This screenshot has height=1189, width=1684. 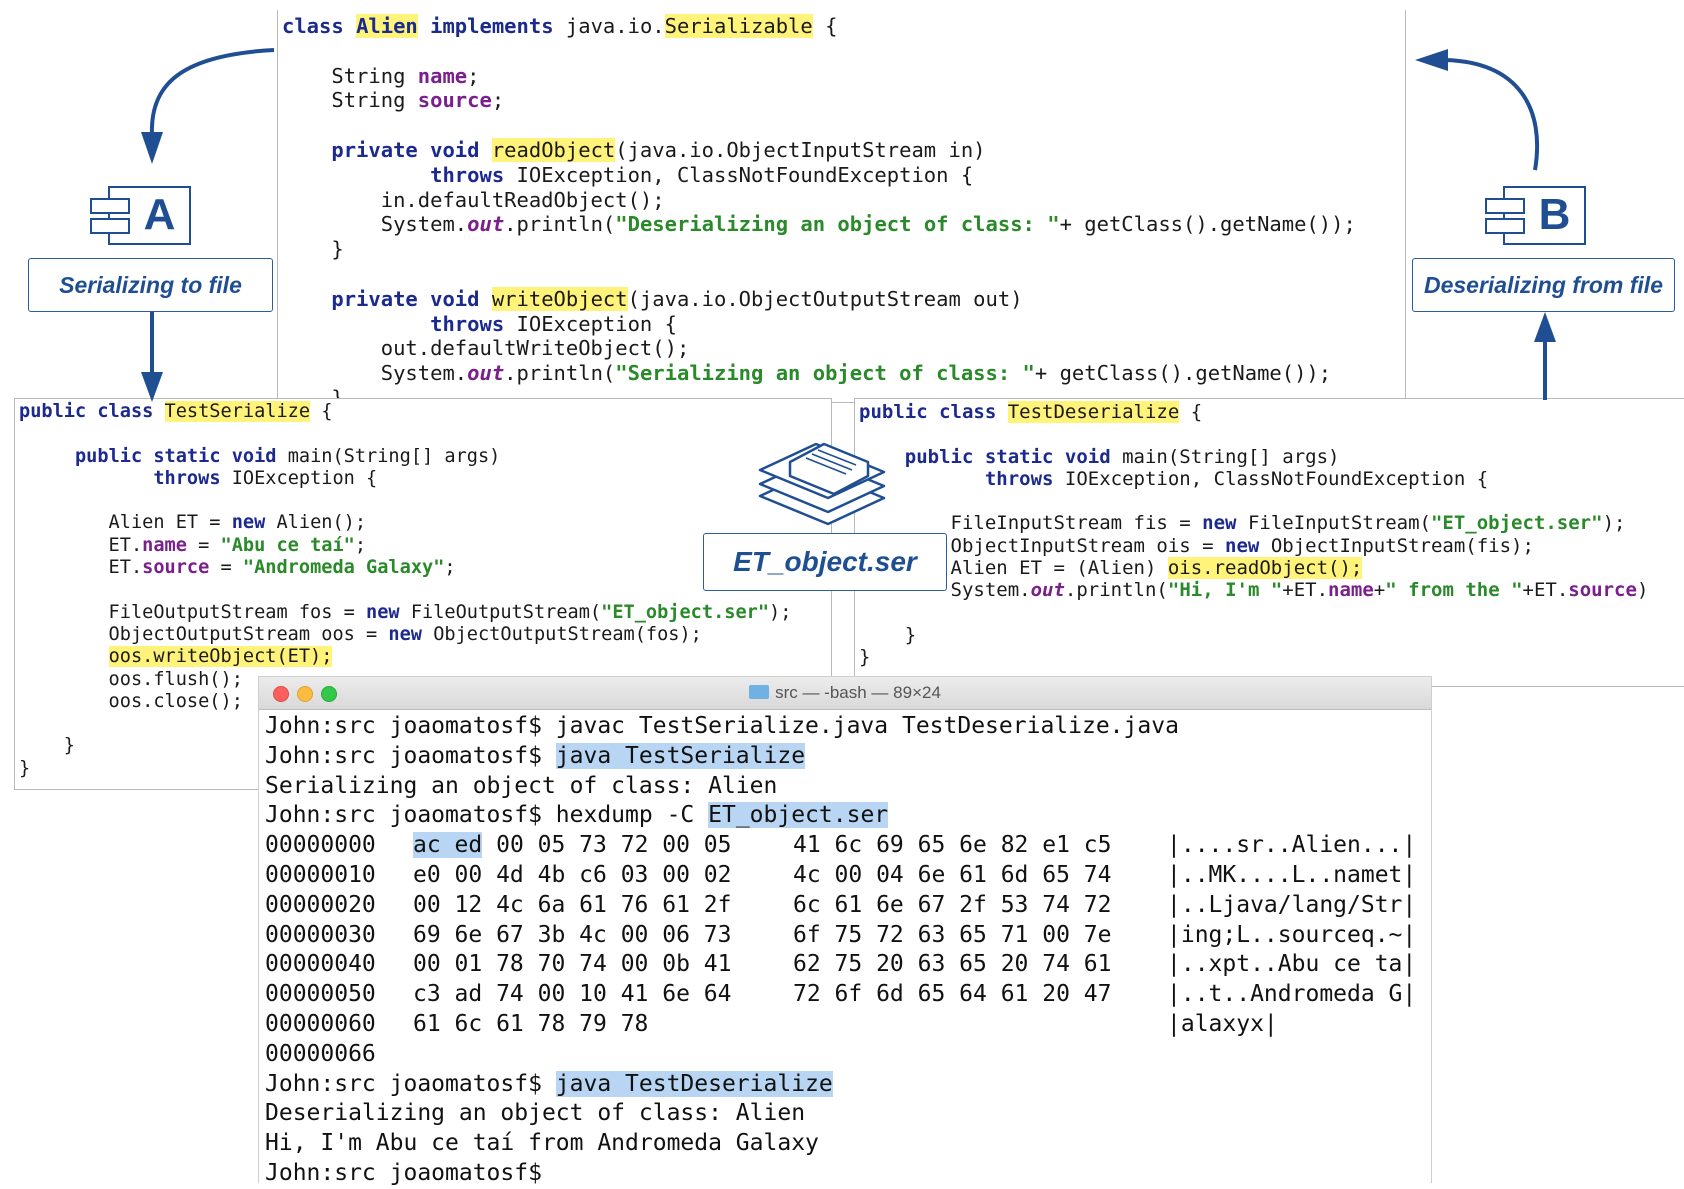 What do you see at coordinates (1292, 874) in the screenshot?
I see `hex-ascii: |..MK....L..namet|` at bounding box center [1292, 874].